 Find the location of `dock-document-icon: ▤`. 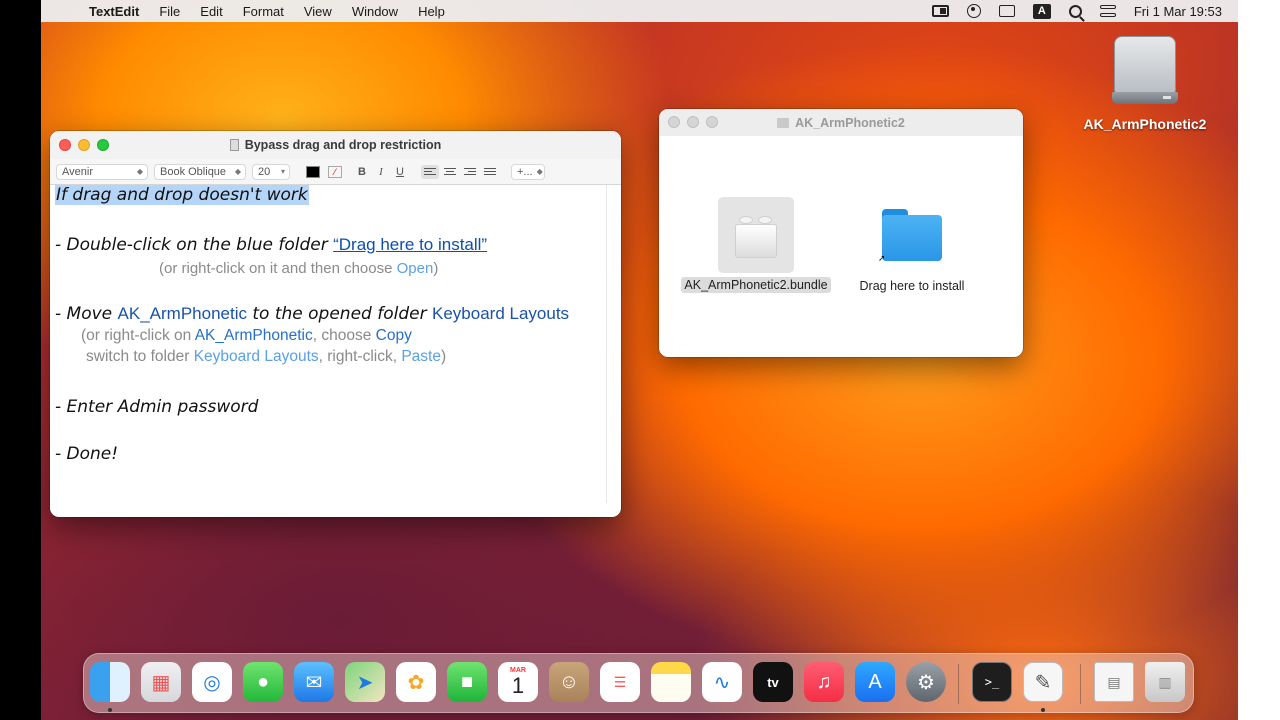

dock-document-icon: ▤ is located at coordinates (1114, 682).